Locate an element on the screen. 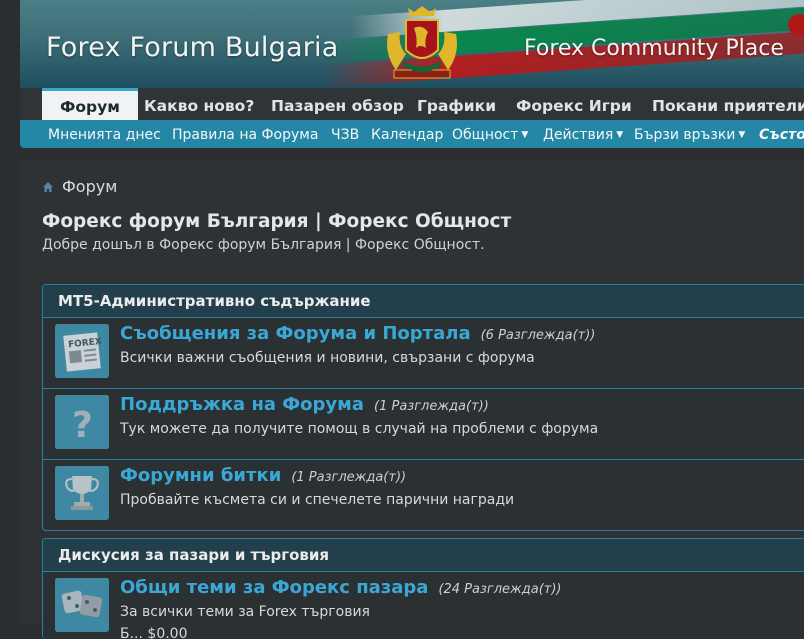 The width and height of the screenshot is (804, 639). subnav-forum-rules: Правила на Форума is located at coordinates (245, 134).